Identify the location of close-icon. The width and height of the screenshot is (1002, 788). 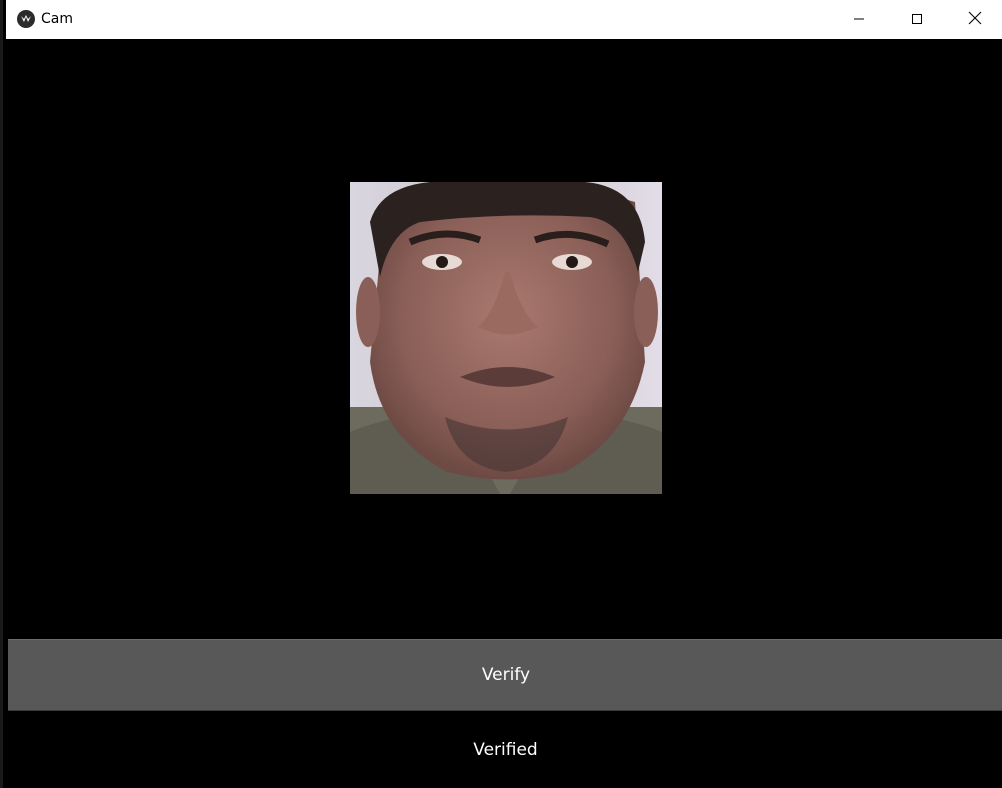
(975, 19).